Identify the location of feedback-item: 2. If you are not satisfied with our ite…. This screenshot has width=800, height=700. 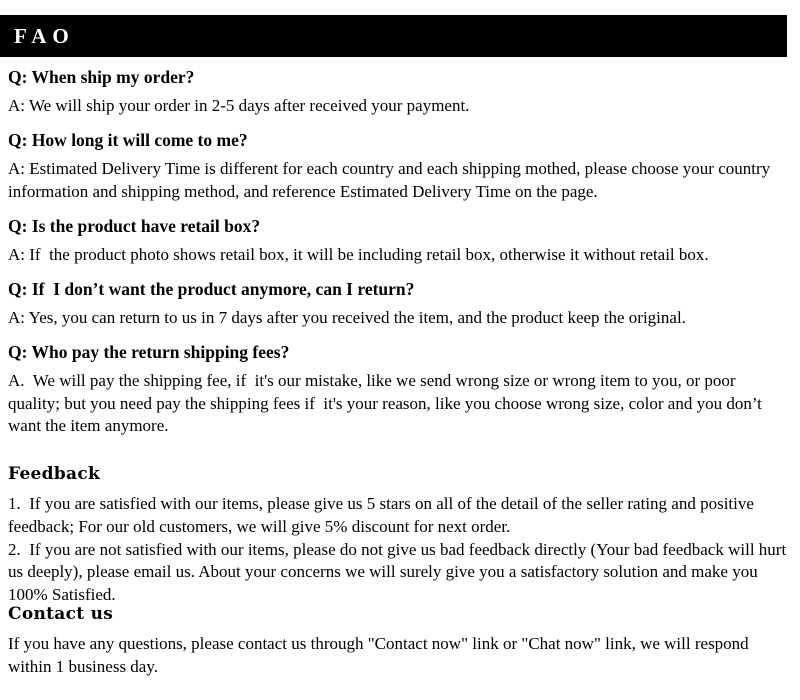
(399, 571).